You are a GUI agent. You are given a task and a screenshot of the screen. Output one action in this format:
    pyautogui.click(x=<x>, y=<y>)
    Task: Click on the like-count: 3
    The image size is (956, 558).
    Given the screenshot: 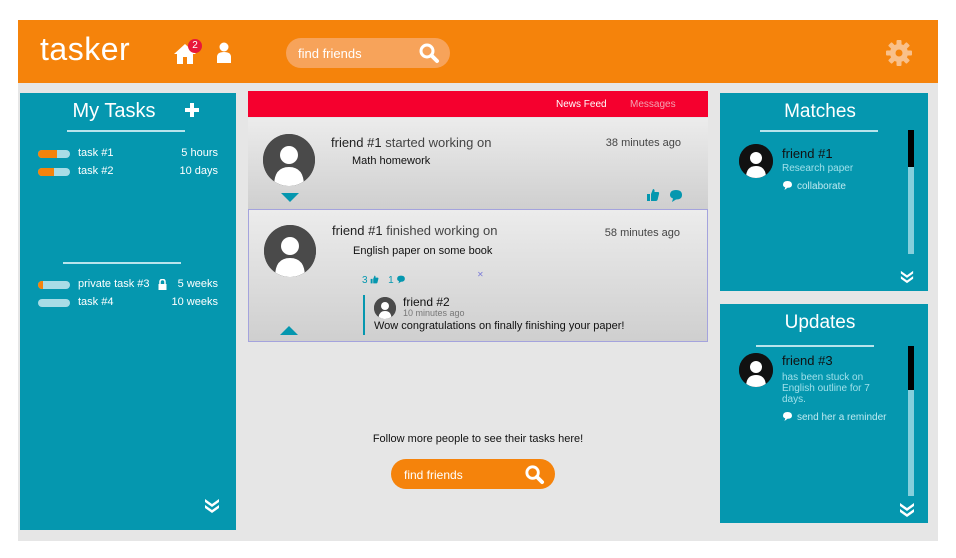 What is the action you would take?
    pyautogui.click(x=365, y=280)
    